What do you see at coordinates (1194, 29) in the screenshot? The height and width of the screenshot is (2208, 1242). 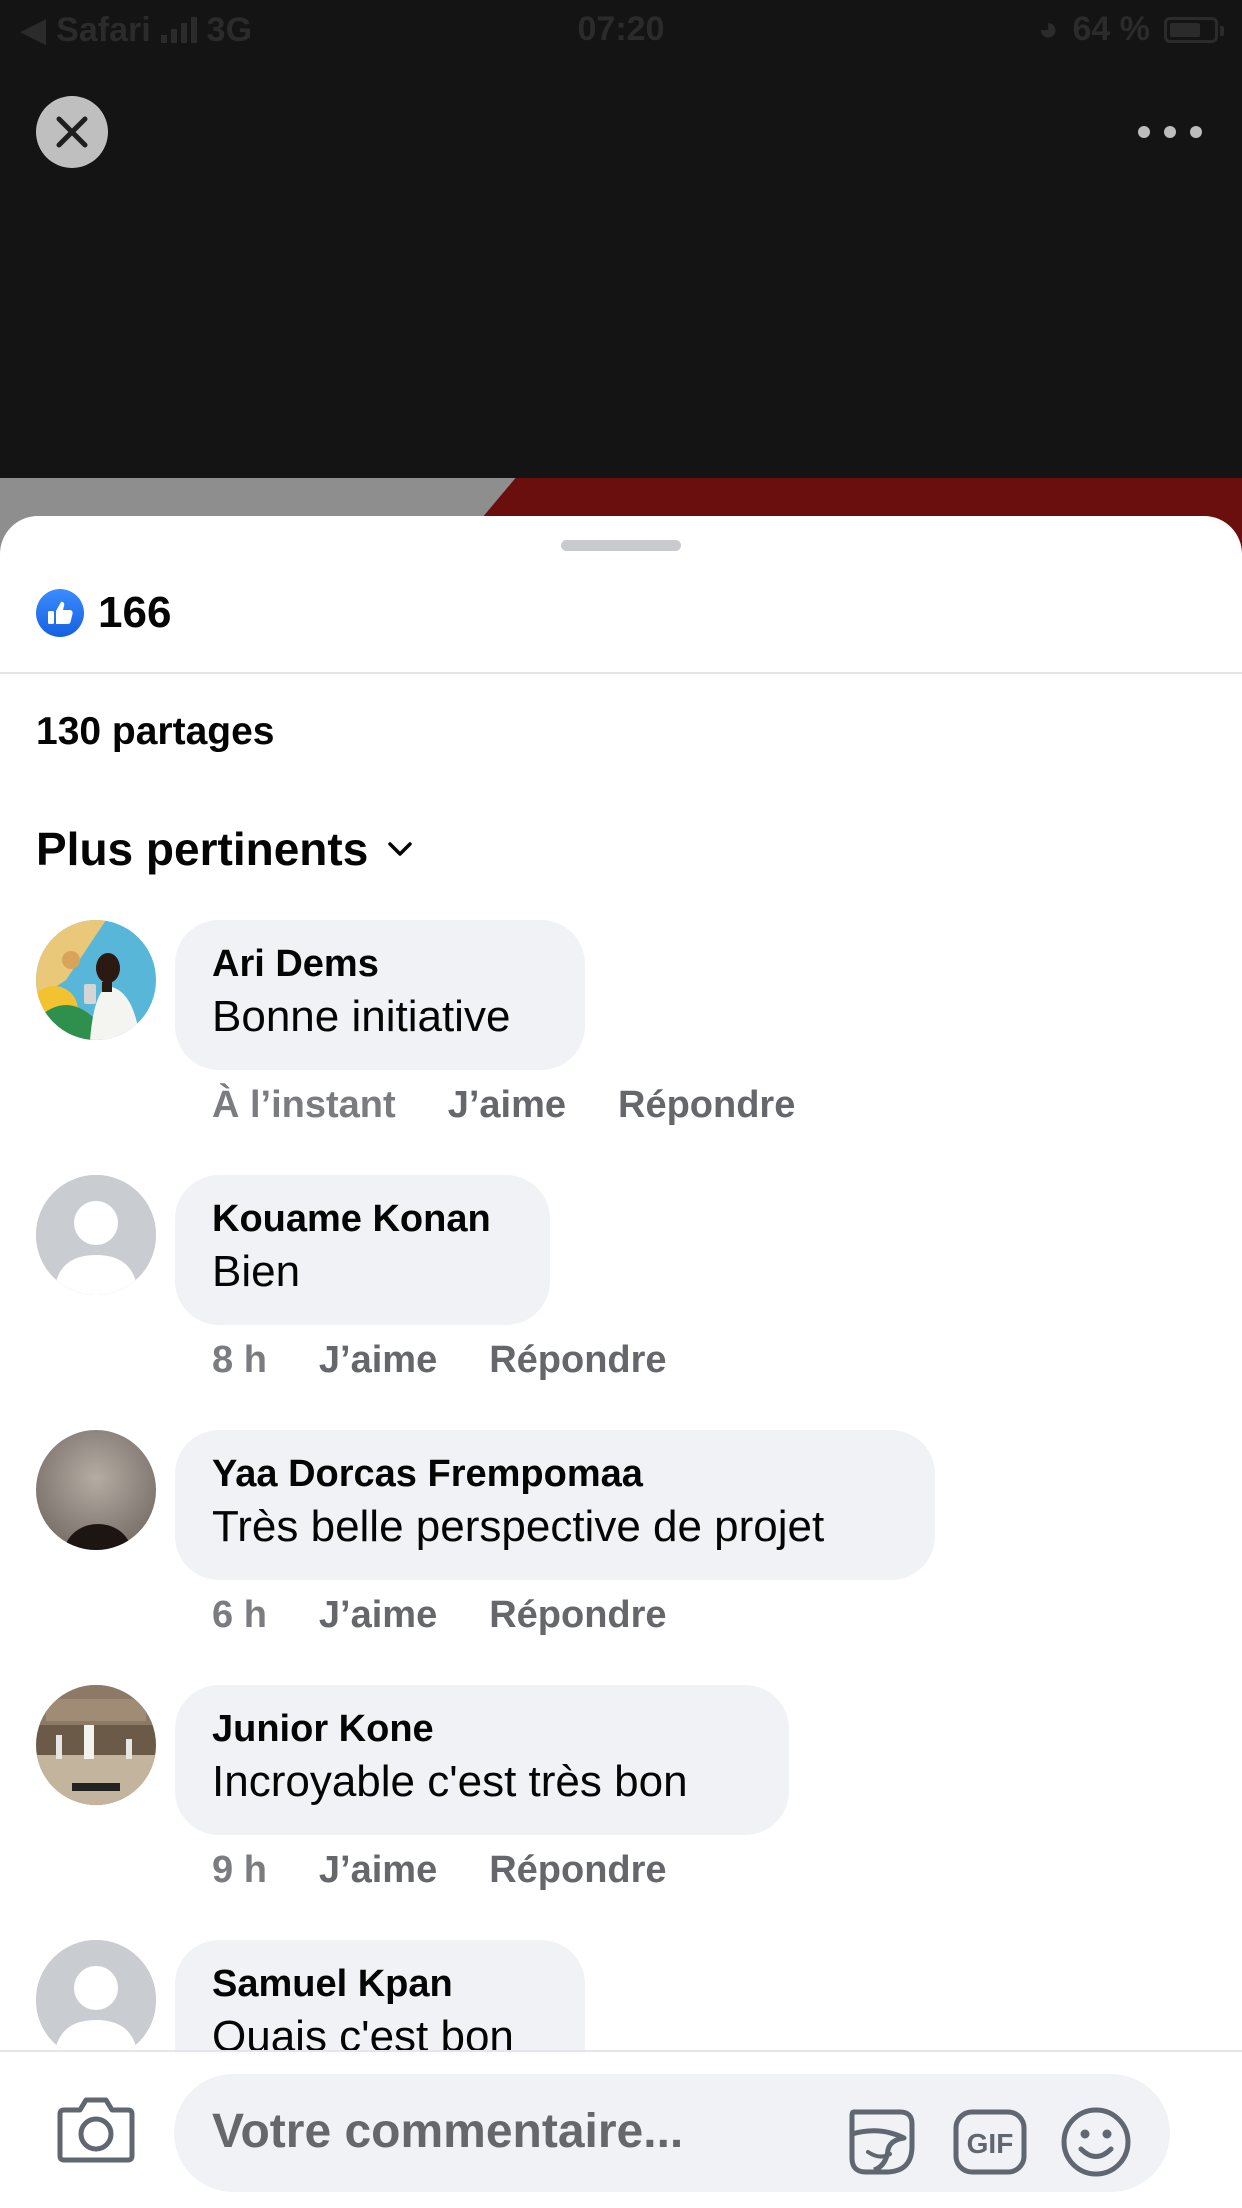 I see `battery-icon` at bounding box center [1194, 29].